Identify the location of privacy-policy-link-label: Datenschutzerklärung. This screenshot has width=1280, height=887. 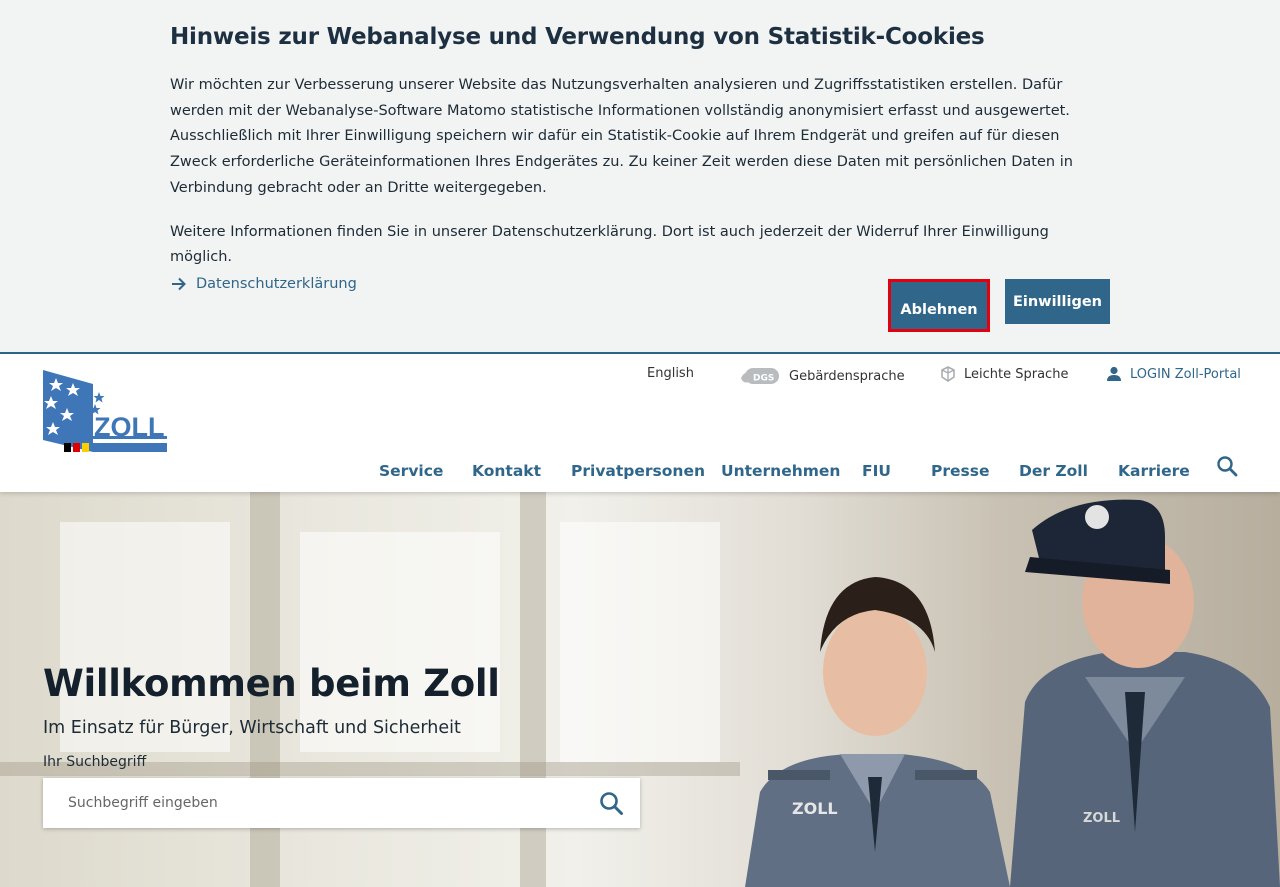
(276, 283).